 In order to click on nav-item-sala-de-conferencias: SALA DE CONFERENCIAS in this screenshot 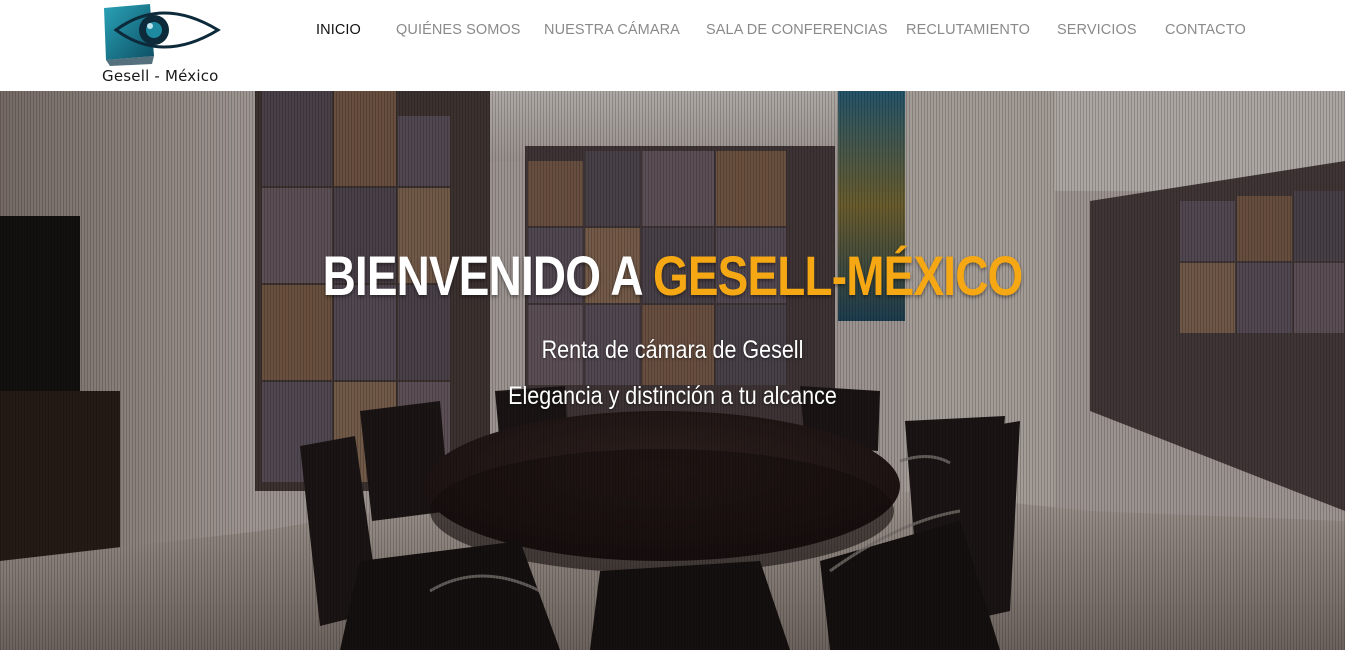, I will do `click(797, 30)`.